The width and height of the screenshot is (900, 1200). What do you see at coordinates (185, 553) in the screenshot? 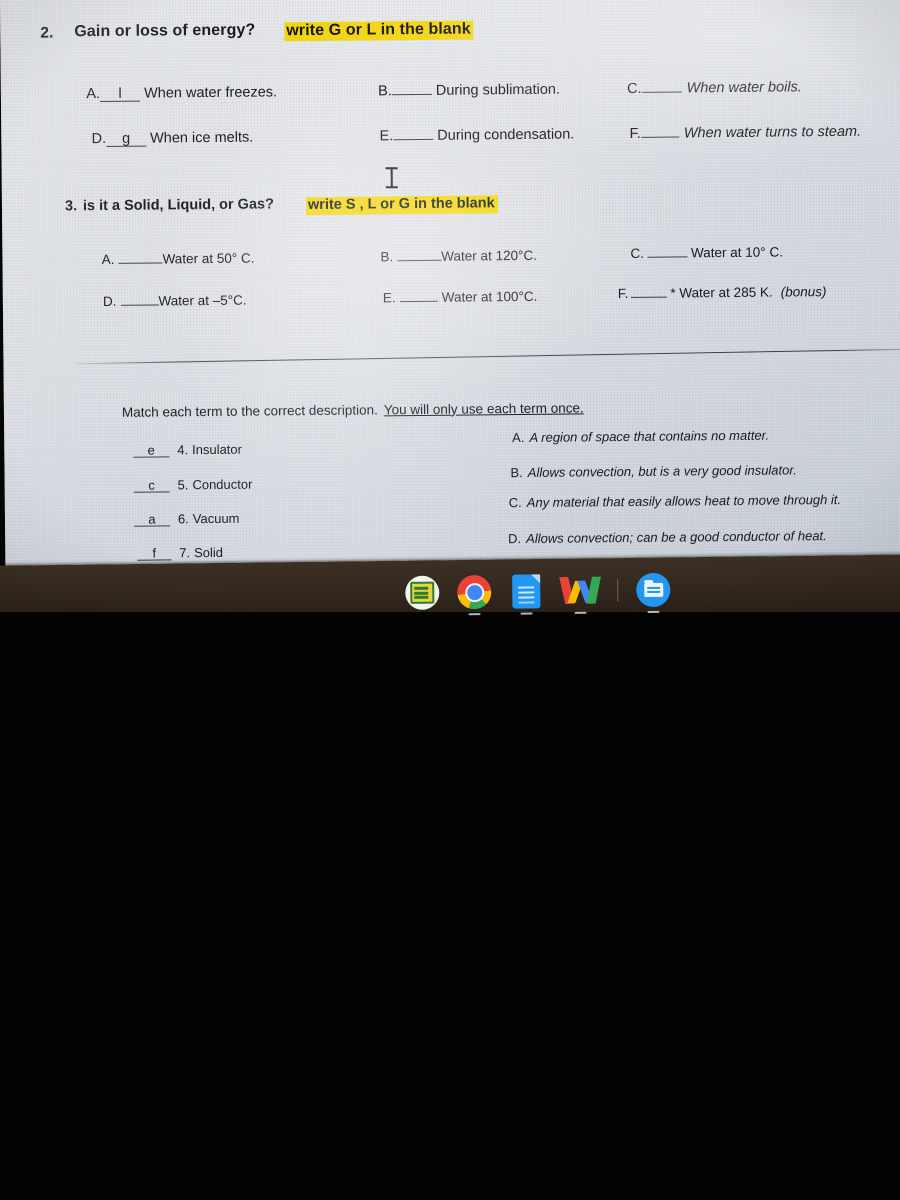
I see `matching-term-7-number: 7.` at bounding box center [185, 553].